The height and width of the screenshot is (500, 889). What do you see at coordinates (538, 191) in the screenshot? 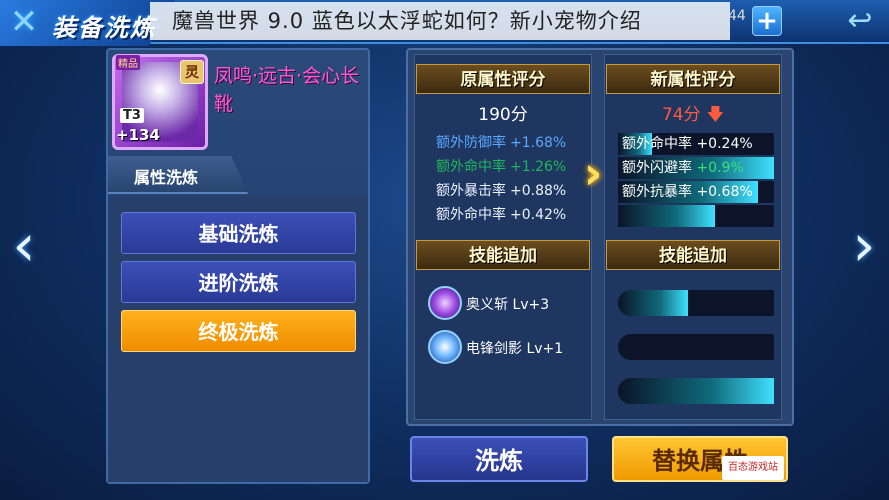
I see `stat-value: +0.88%` at bounding box center [538, 191].